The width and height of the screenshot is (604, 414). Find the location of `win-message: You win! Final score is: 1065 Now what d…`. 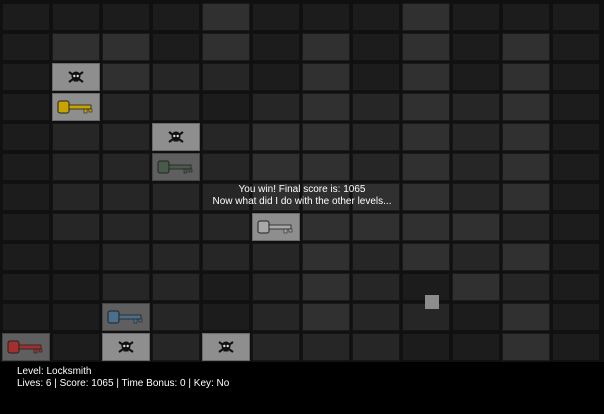

win-message: You win! Final score is: 1065 Now what d… is located at coordinates (302, 196).